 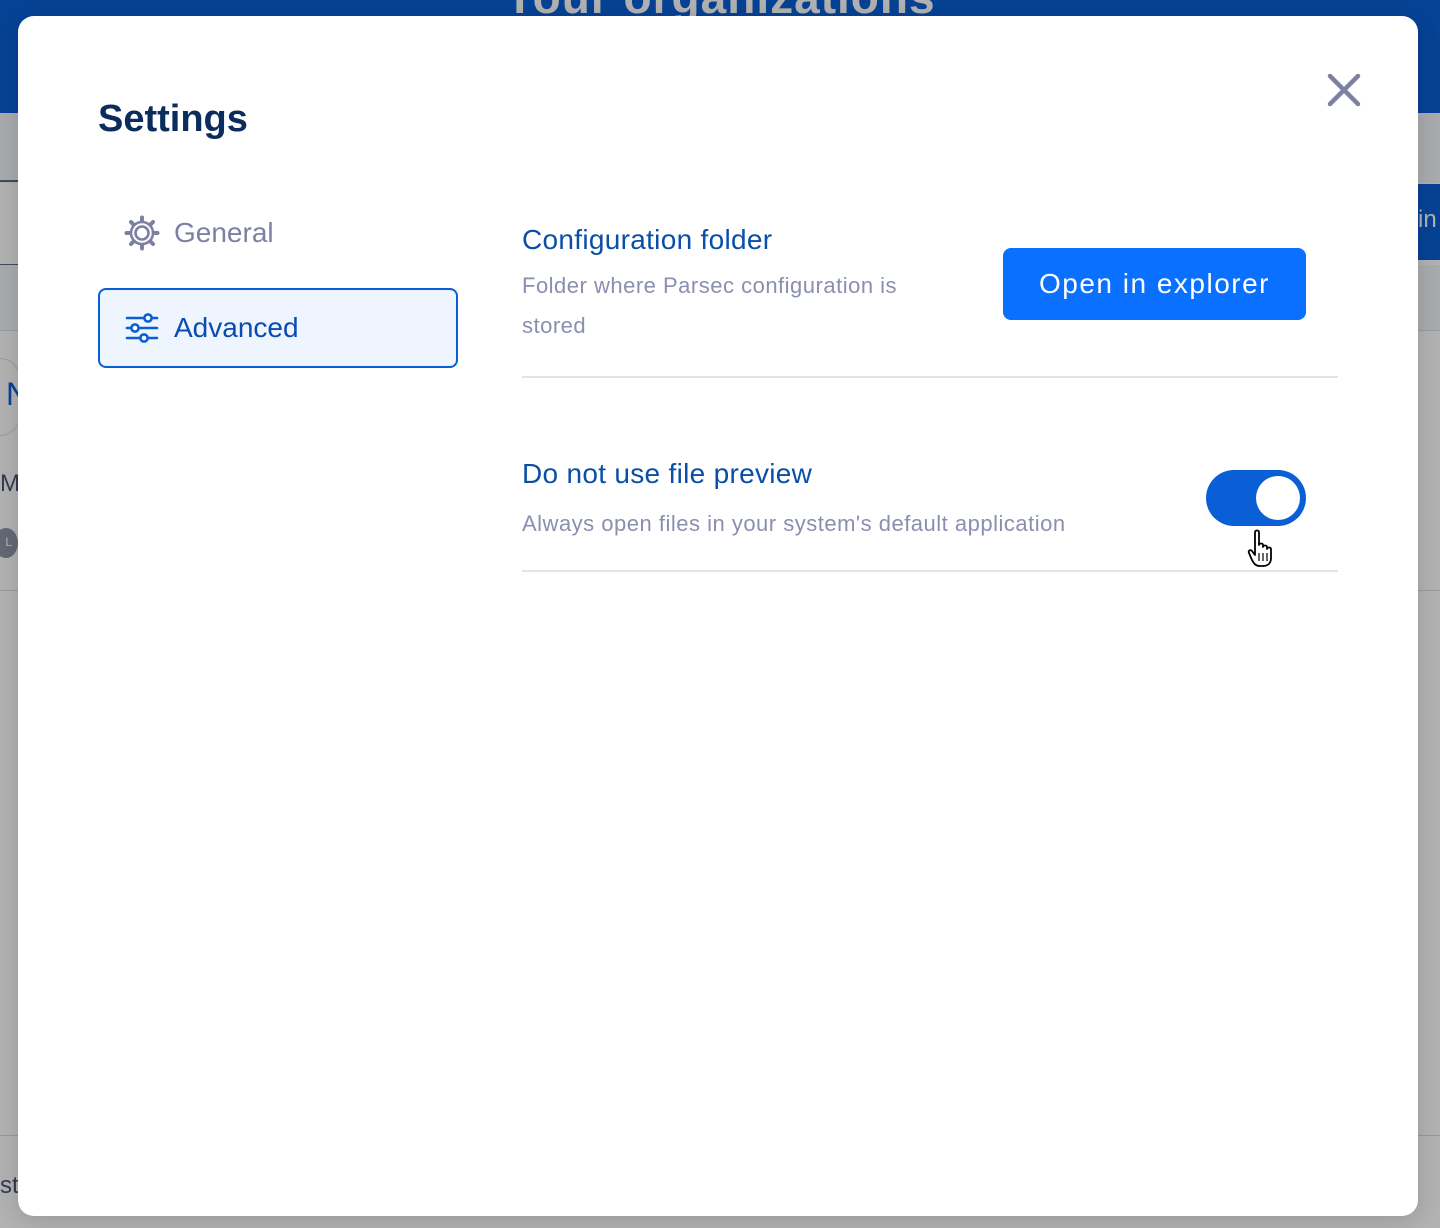 I want to click on toggle-knob, so click(x=1278, y=498).